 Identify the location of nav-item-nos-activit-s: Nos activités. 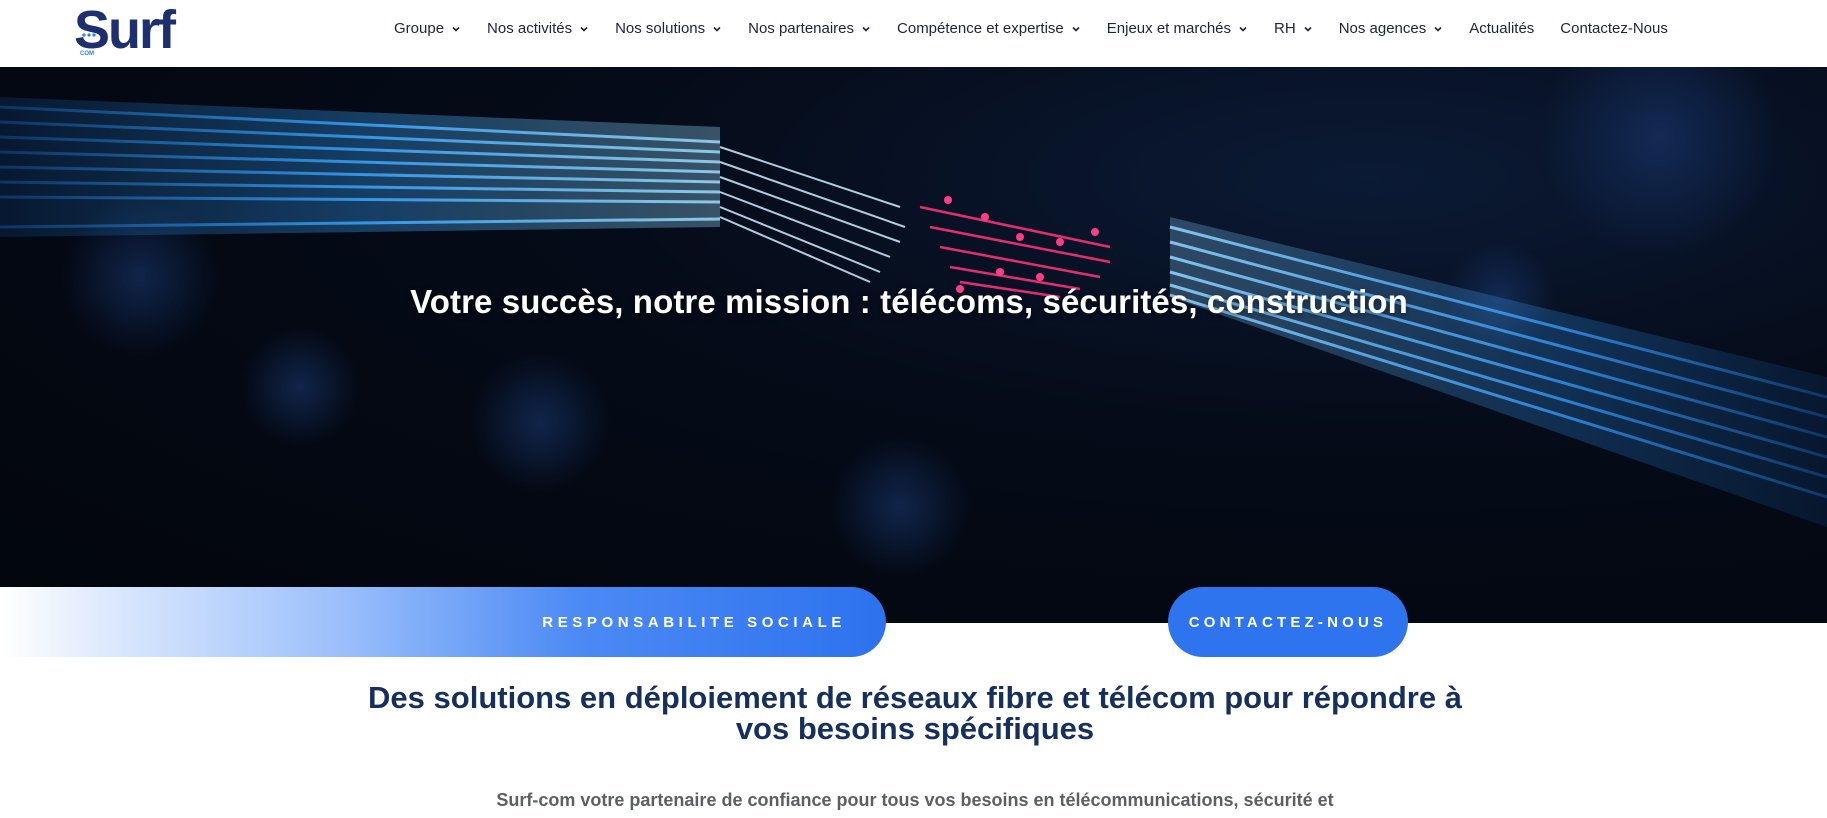
(538, 28).